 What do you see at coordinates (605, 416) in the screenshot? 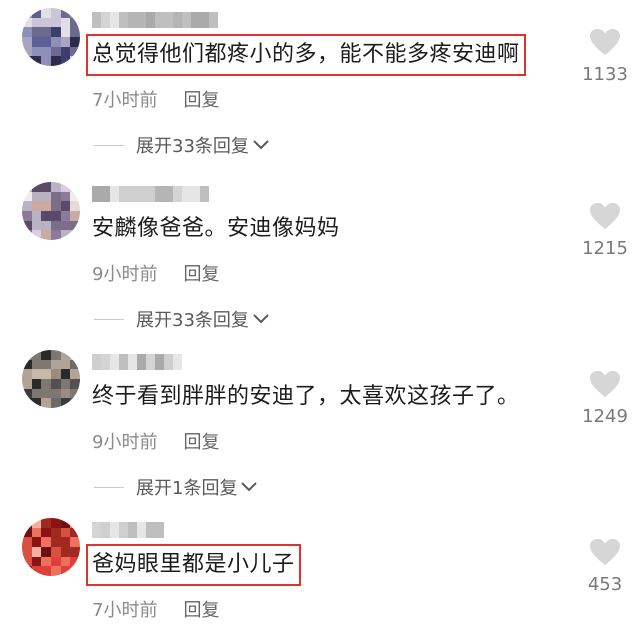
I see `like-count: 1249` at bounding box center [605, 416].